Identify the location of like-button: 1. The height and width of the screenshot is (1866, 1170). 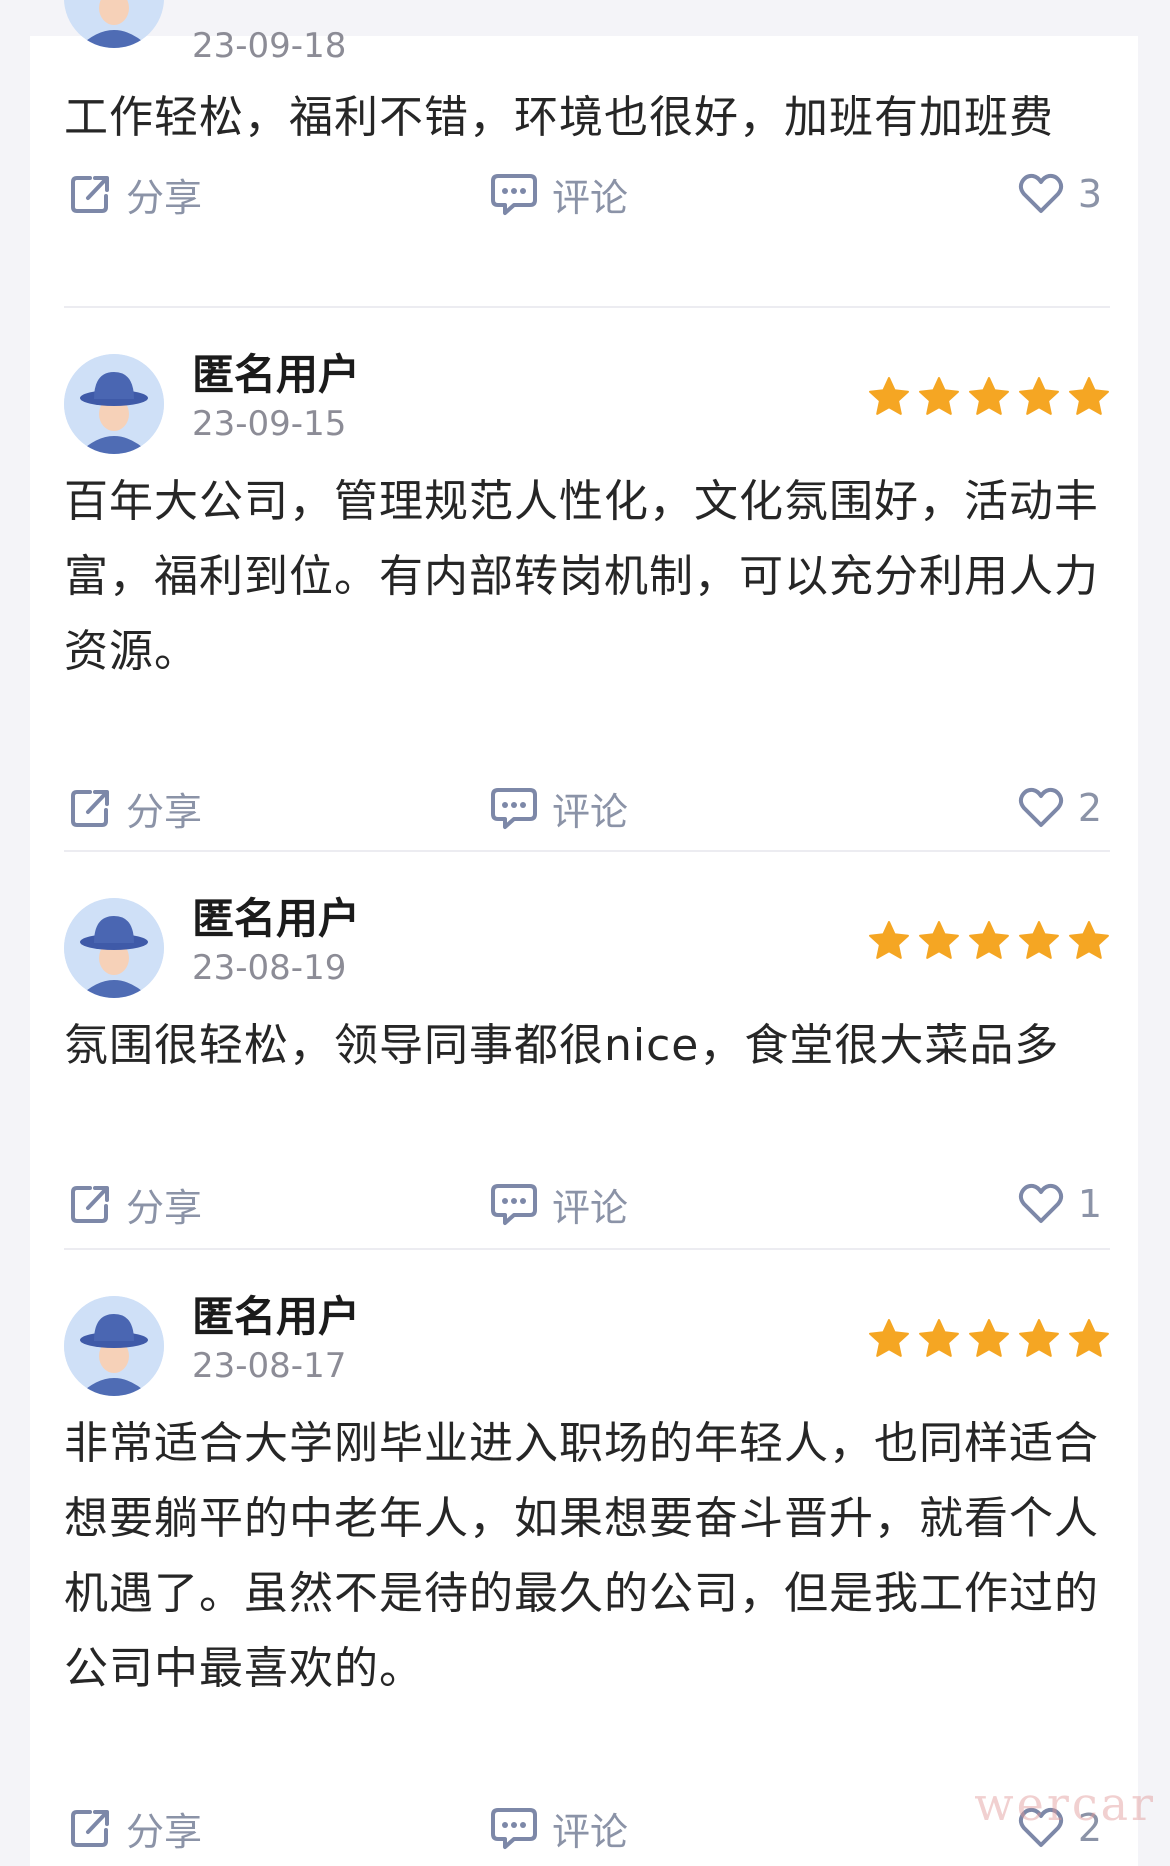
(1060, 1204).